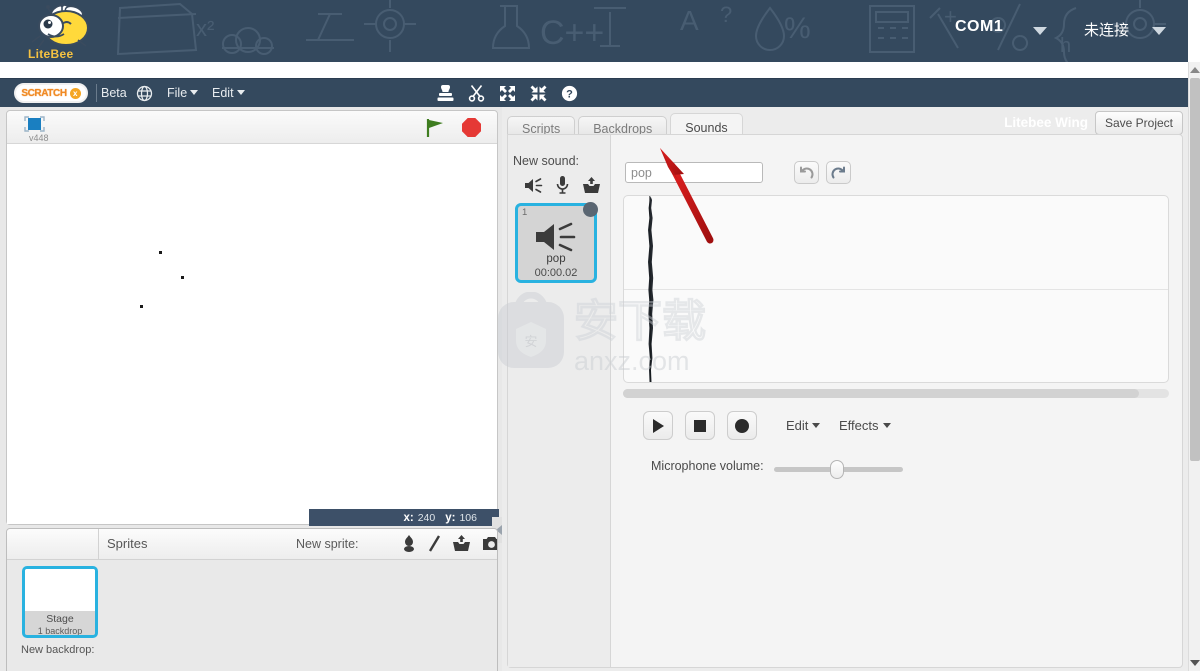  Describe the element at coordinates (1194, 663) in the screenshot. I see `scroll-down-icon` at that location.